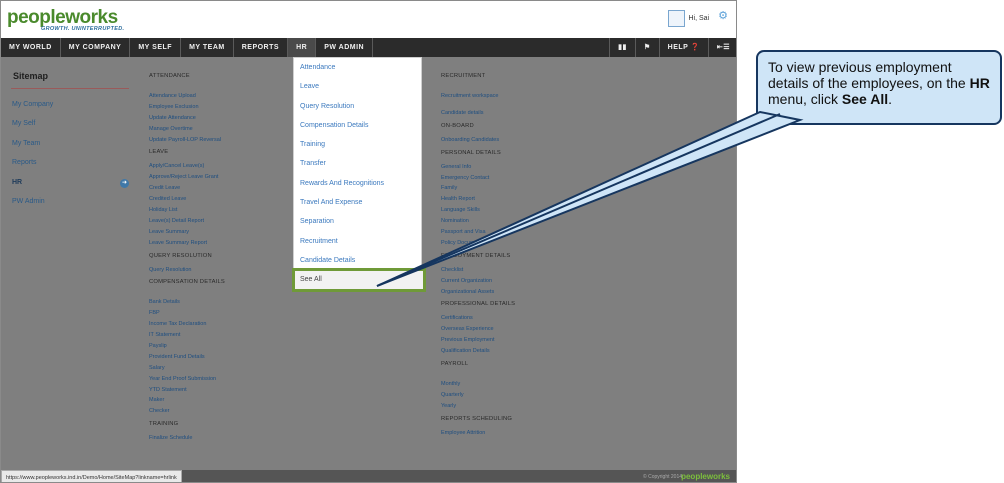 The height and width of the screenshot is (483, 1004). Describe the element at coordinates (478, 397) in the screenshot. I see `sitemap-link: Quarterly` at that location.